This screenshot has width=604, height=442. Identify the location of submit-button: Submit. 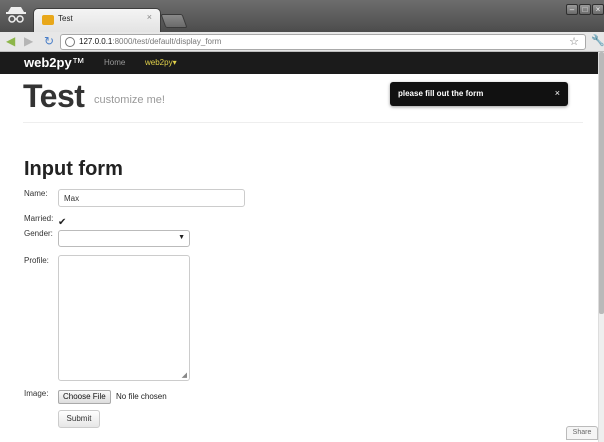
(79, 419).